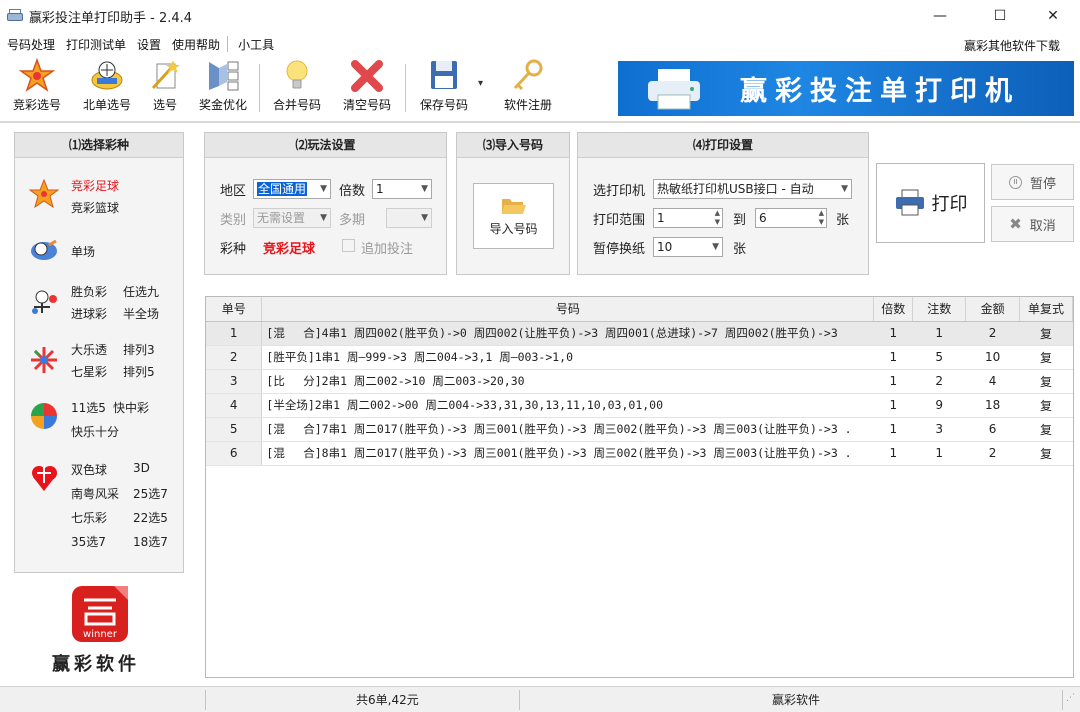 Image resolution: width=1080 pixels, height=712 pixels. What do you see at coordinates (141, 468) in the screenshot?
I see `lottery-3d: 3D` at bounding box center [141, 468].